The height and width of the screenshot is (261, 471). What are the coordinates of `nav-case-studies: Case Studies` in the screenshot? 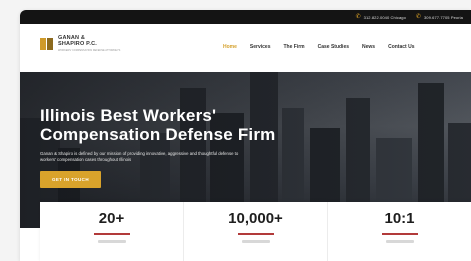 It's located at (333, 47).